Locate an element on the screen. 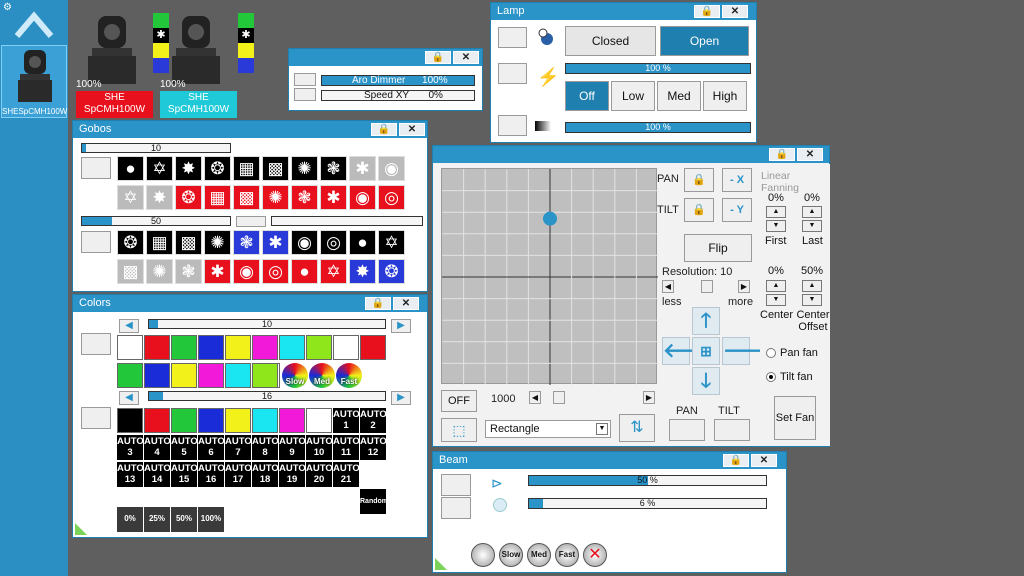 The image size is (1024, 576). slow-color-button: Slow is located at coordinates (295, 375).